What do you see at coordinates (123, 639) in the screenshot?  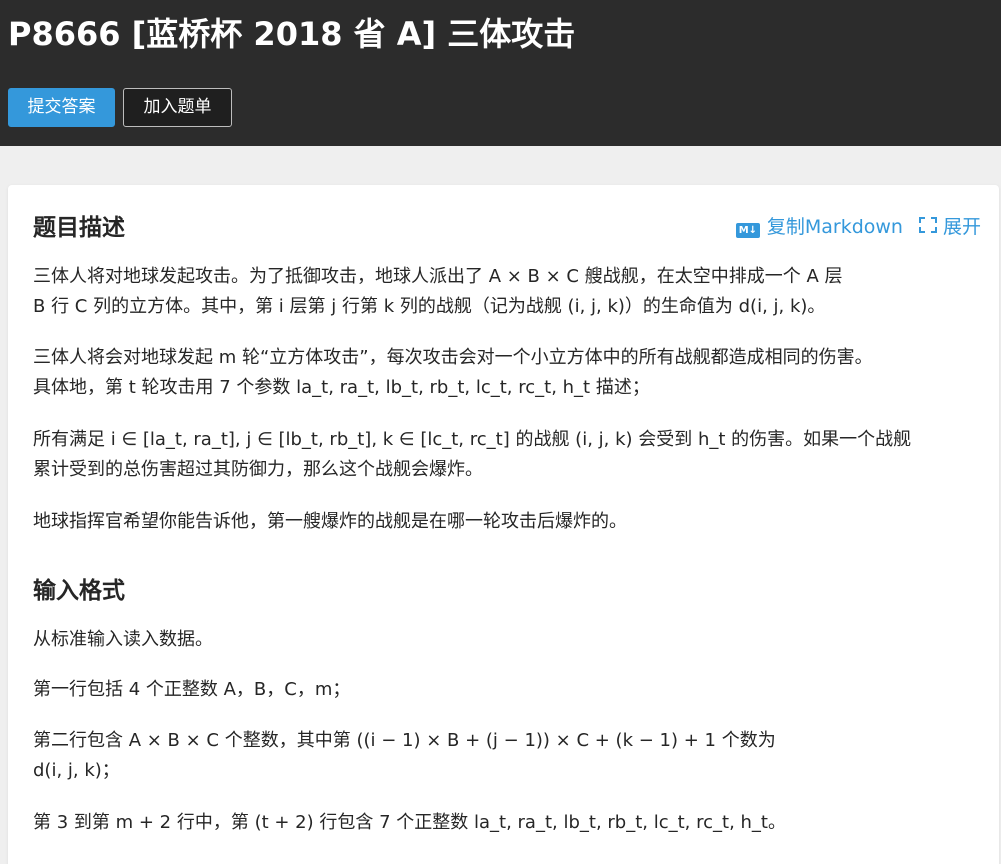 I see `input-p1: 从标准输入读入数据。` at bounding box center [123, 639].